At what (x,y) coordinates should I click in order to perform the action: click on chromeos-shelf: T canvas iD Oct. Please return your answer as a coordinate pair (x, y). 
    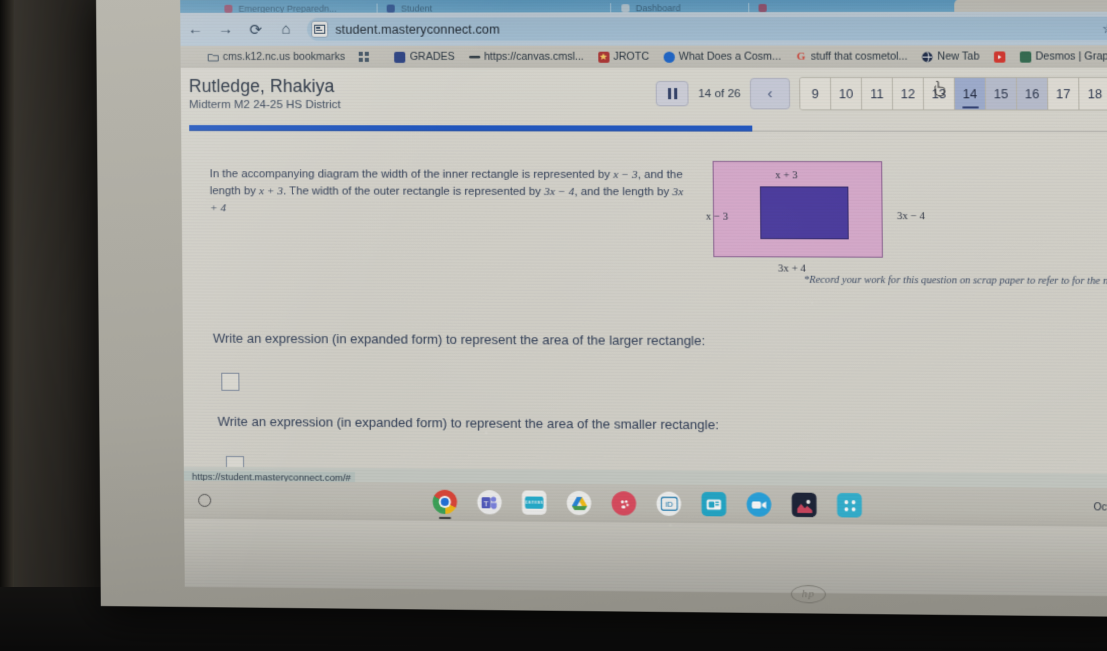
    Looking at the image, I should click on (645, 504).